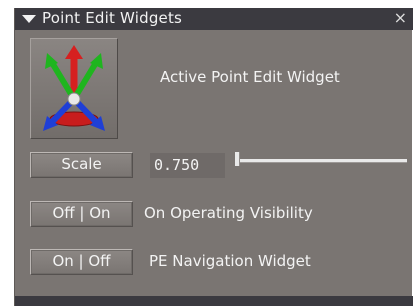 The height and width of the screenshot is (306, 419). Describe the element at coordinates (214, 19) in the screenshot. I see `panel-titlebar: Point Edit Widgets ×` at that location.